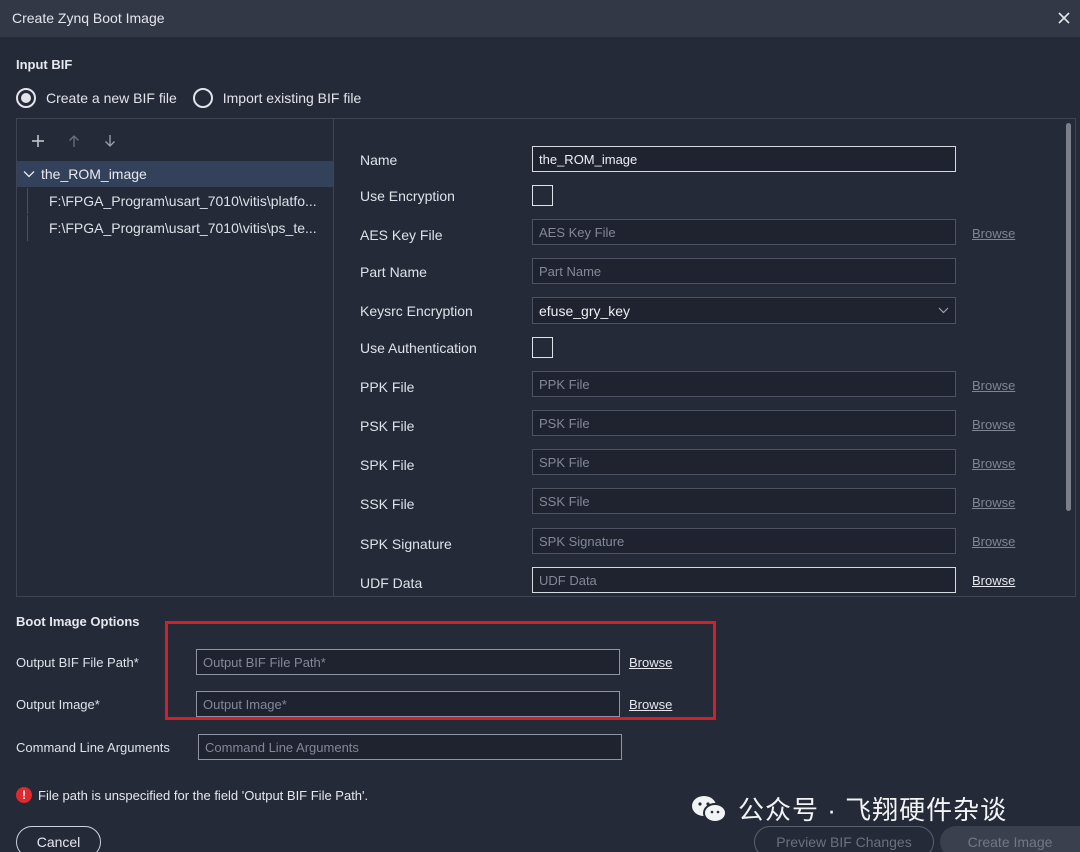  What do you see at coordinates (744, 271) in the screenshot?
I see `part-name-input` at bounding box center [744, 271].